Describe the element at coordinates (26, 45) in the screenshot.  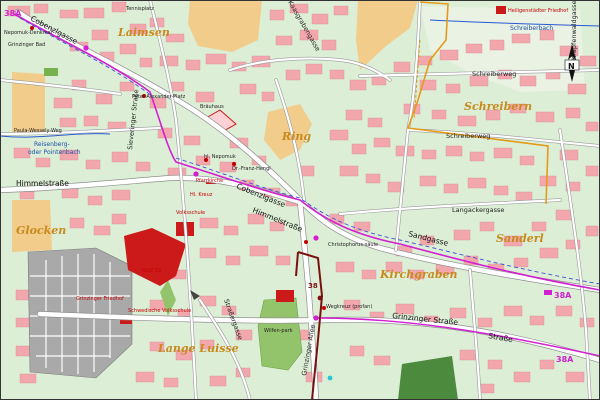
I see `poi-label-grinzinger-bad: Grinzinger Bad` at that location.